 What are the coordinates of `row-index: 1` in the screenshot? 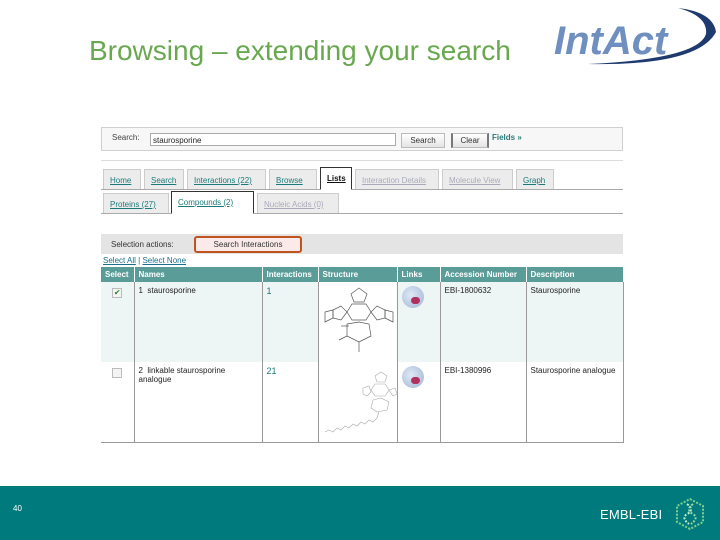 It's located at (140, 290).